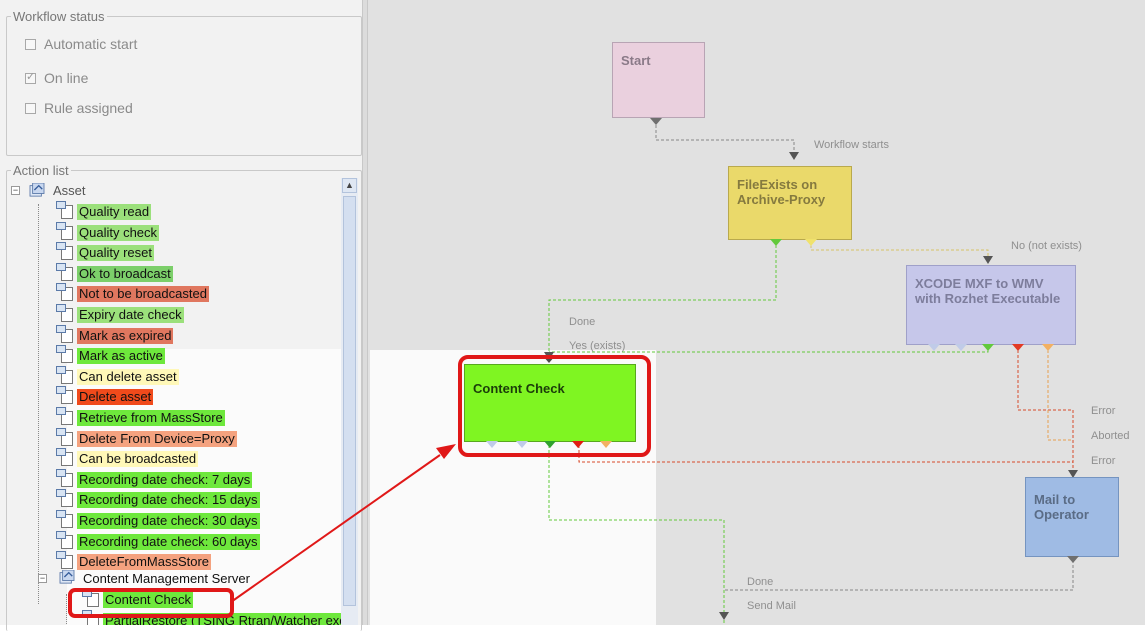 The image size is (1145, 631). I want to click on highlight-box-list-item, so click(151, 603).